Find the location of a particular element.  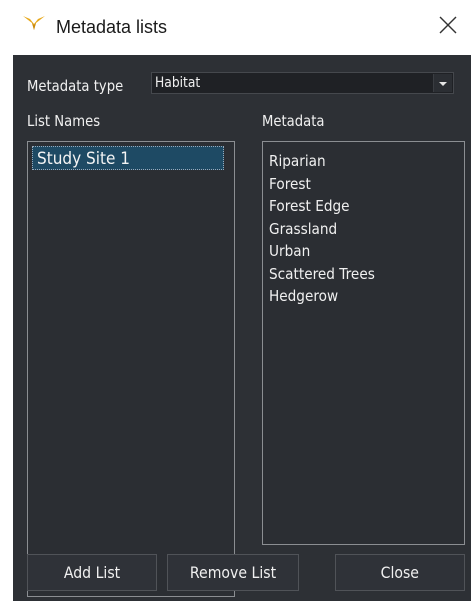

metadata-type-value: Habitat is located at coordinates (178, 83).